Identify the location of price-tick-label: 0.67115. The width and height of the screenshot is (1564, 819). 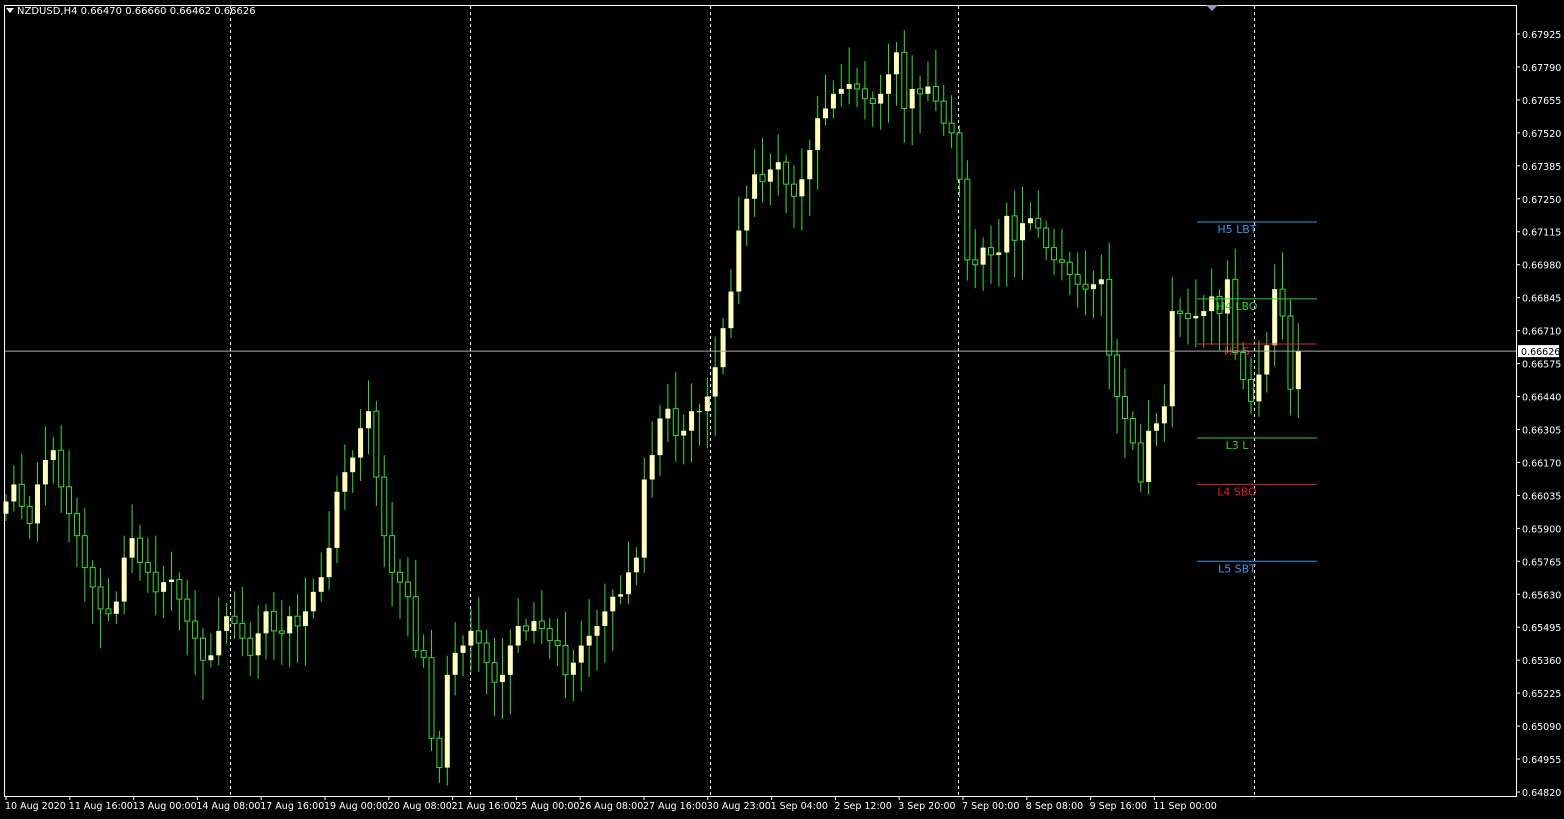
(1541, 233).